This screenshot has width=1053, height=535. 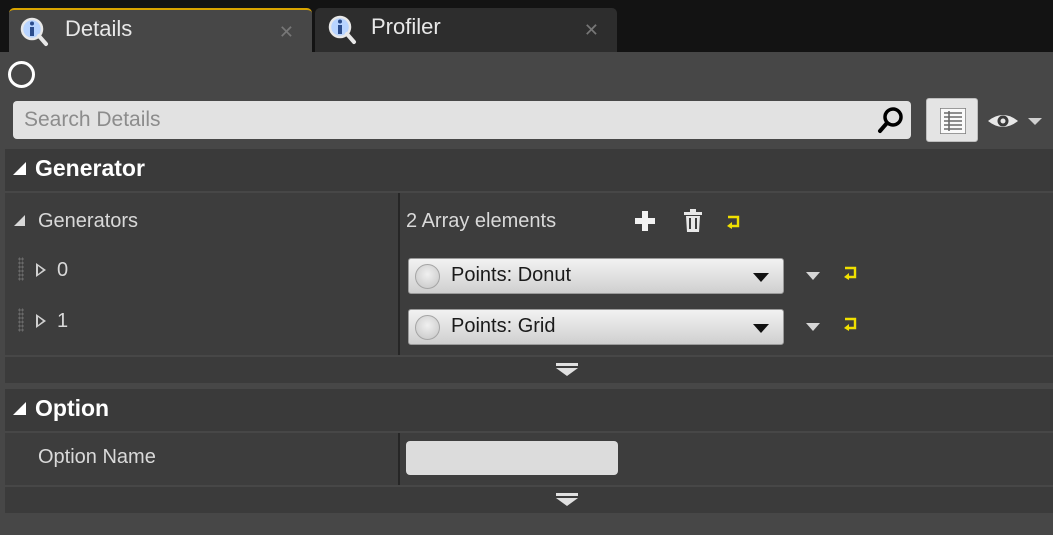 What do you see at coordinates (438, 120) in the screenshot?
I see `search-input` at bounding box center [438, 120].